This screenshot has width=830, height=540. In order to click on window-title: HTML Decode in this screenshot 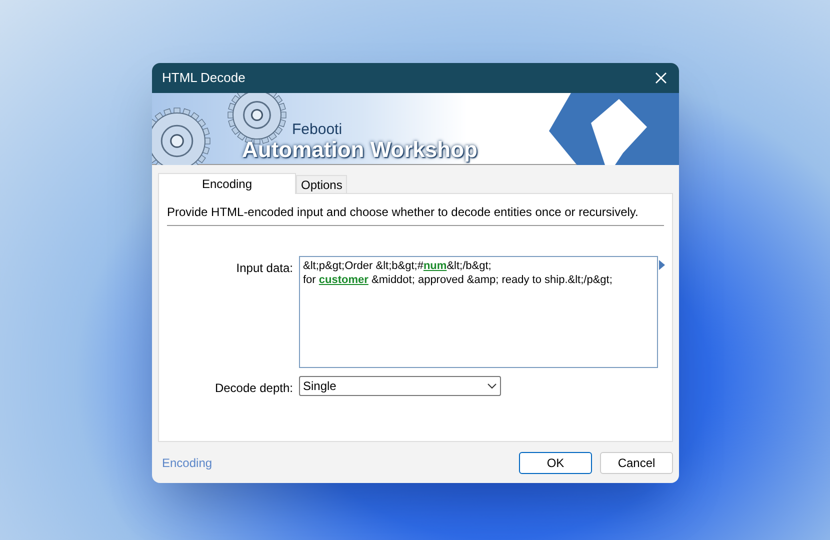, I will do `click(204, 78)`.